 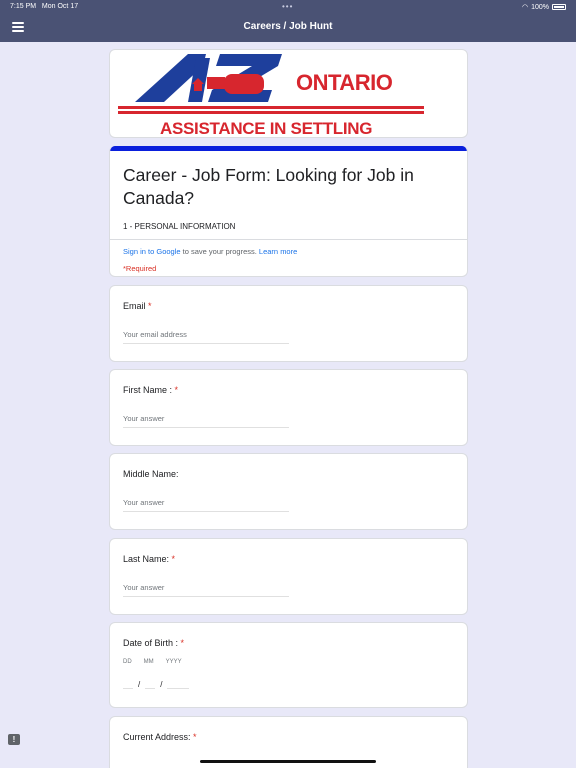 What do you see at coordinates (288, 761) in the screenshot?
I see `home-indicator` at bounding box center [288, 761].